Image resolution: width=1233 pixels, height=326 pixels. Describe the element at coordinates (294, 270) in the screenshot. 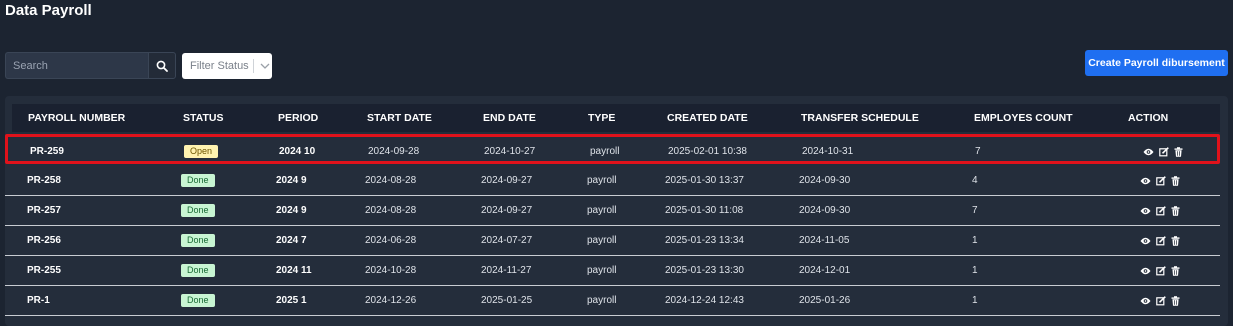

I see `period: 2024 11` at that location.